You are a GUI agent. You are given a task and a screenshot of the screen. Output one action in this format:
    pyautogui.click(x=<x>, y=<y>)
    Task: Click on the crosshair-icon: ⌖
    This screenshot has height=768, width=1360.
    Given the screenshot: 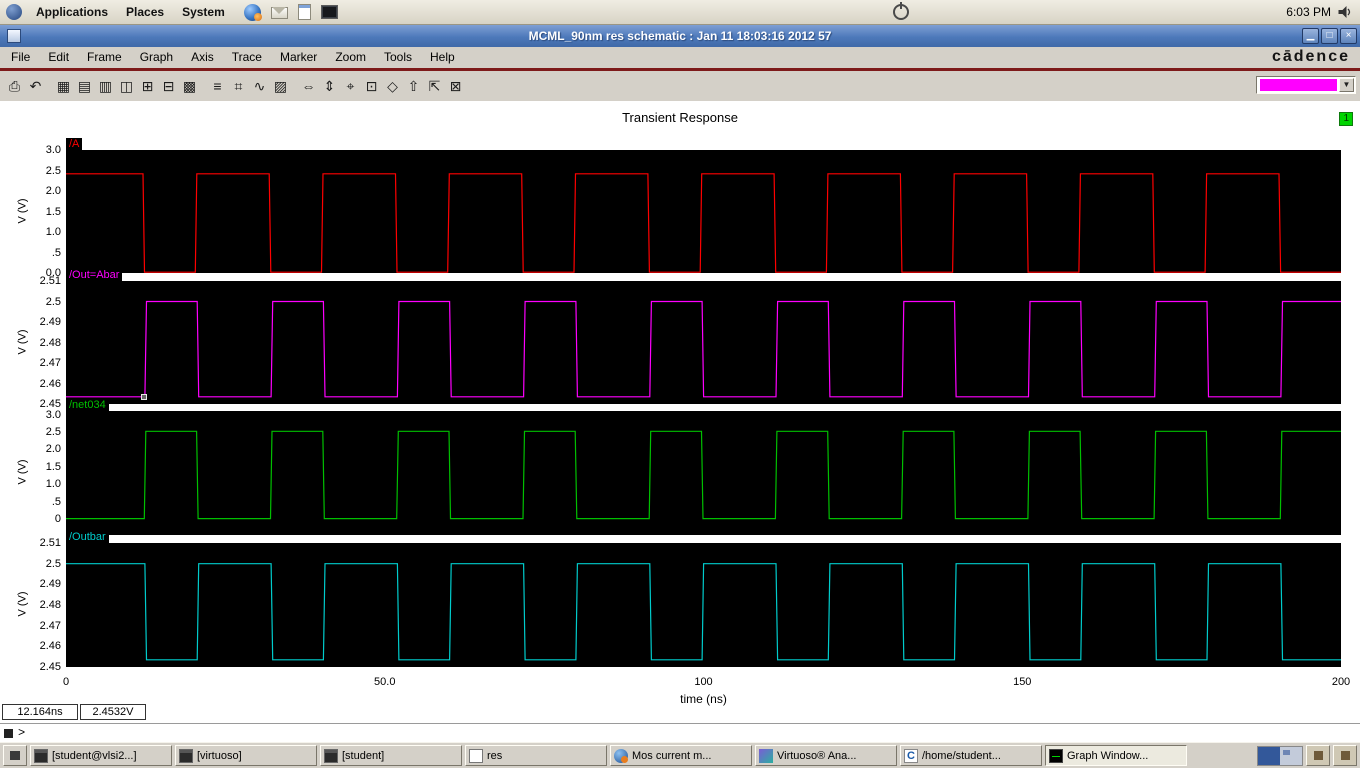 What is the action you would take?
    pyautogui.click(x=350, y=86)
    